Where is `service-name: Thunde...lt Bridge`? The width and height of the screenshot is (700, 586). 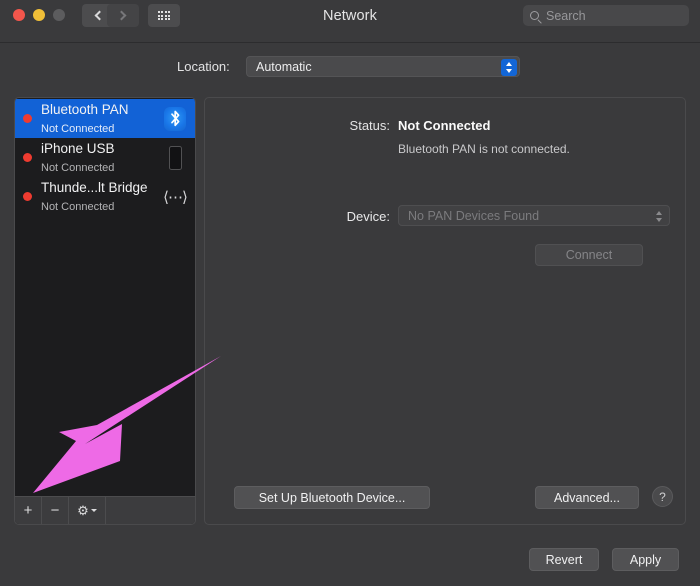 service-name: Thunde...lt Bridge is located at coordinates (94, 187).